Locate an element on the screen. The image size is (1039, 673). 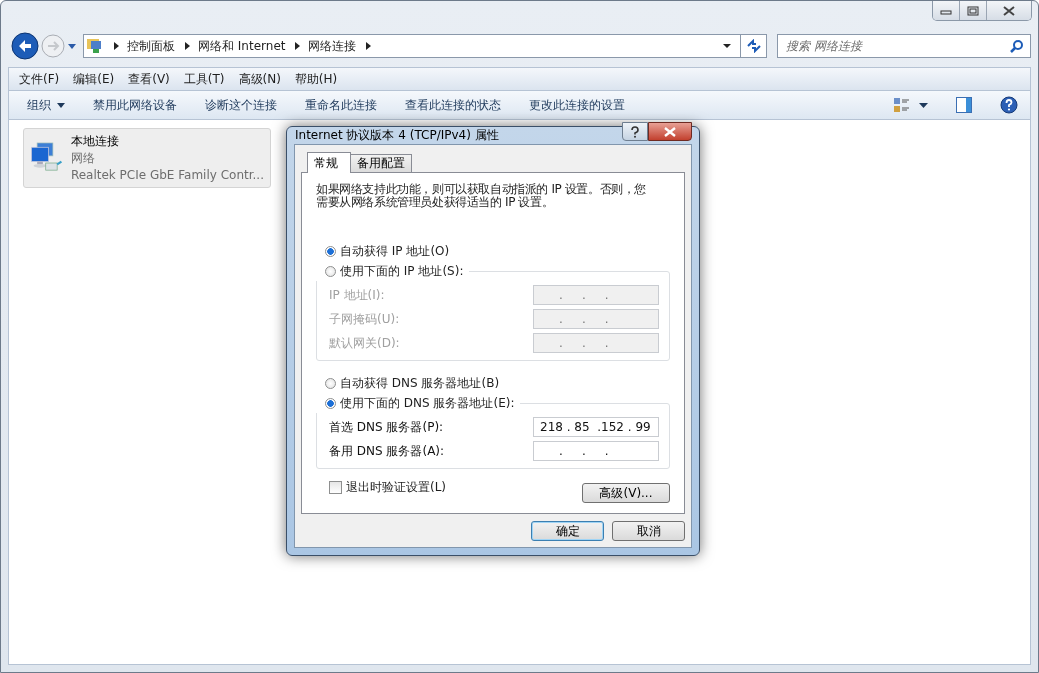
search-field: 搜索 网络连接 is located at coordinates (904, 46).